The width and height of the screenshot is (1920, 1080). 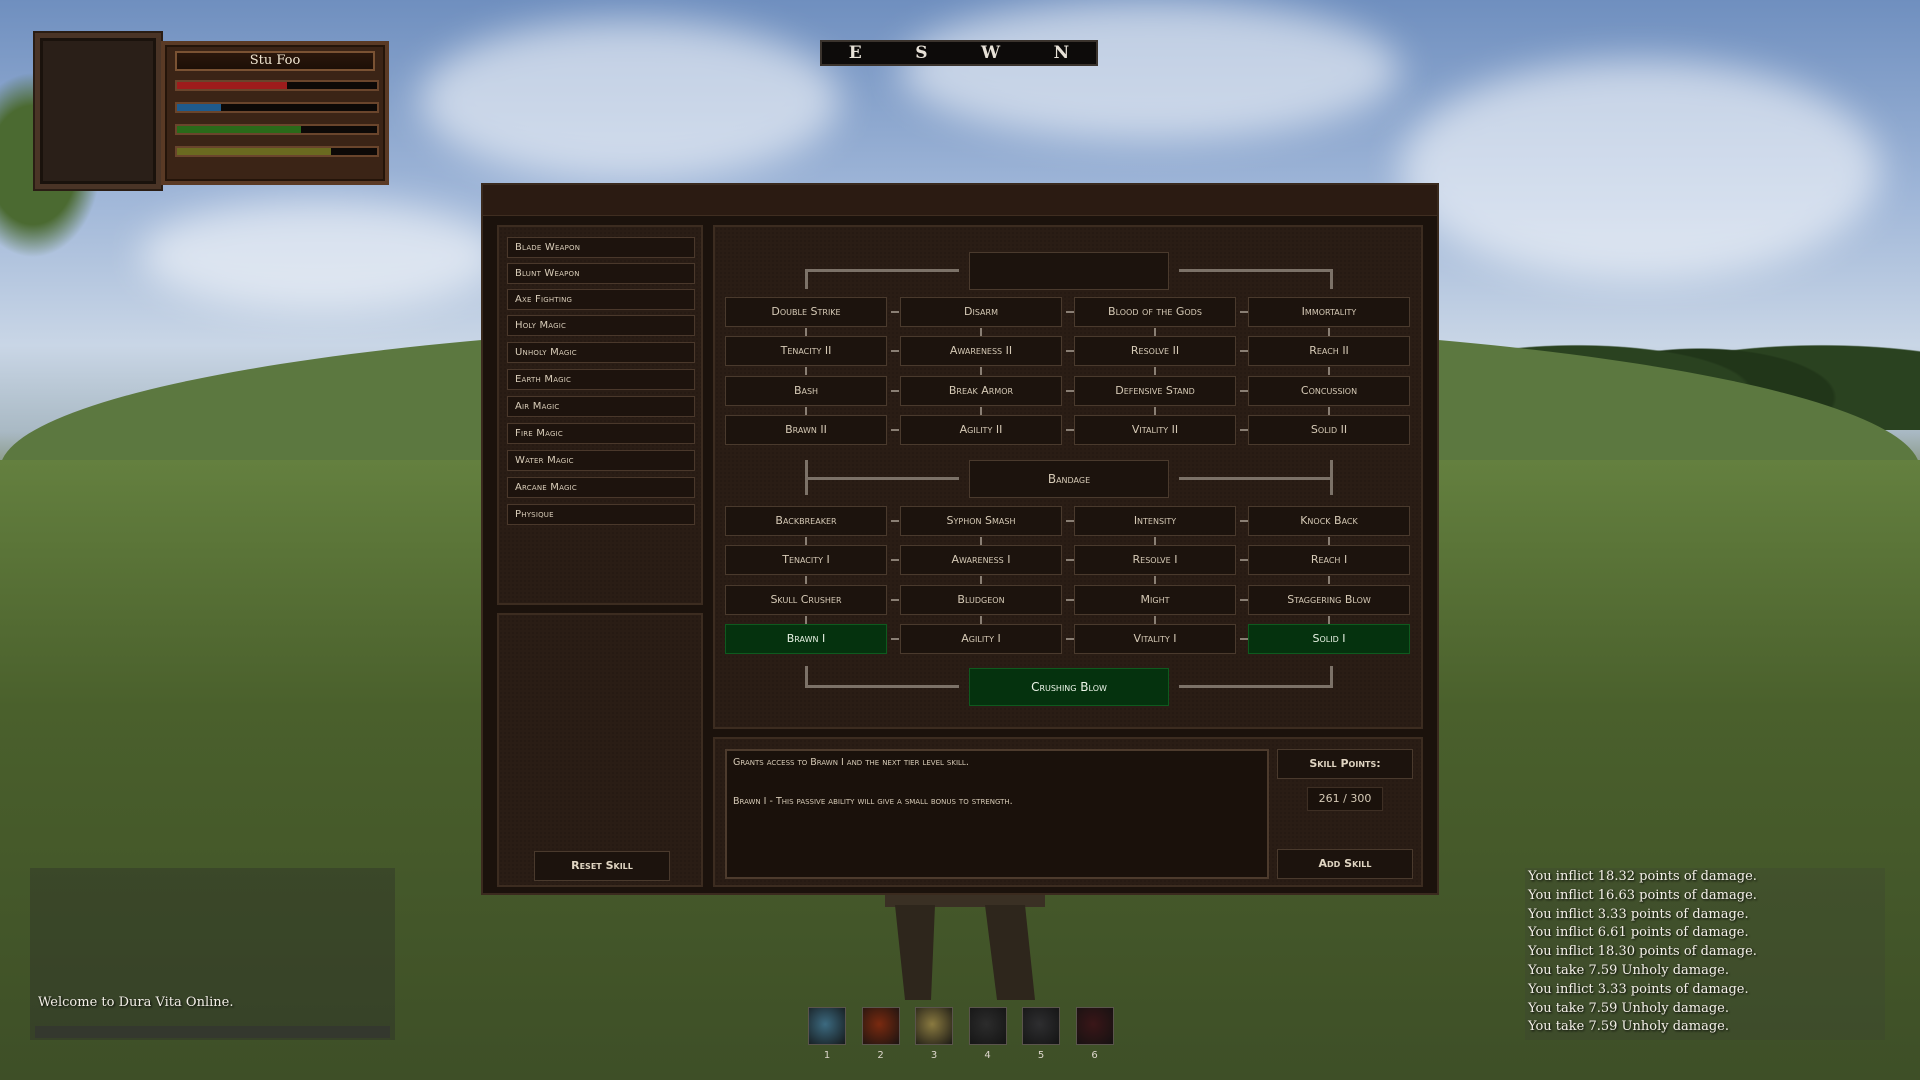 I want to click on category-fire-magic: Fire Magic, so click(x=601, y=433).